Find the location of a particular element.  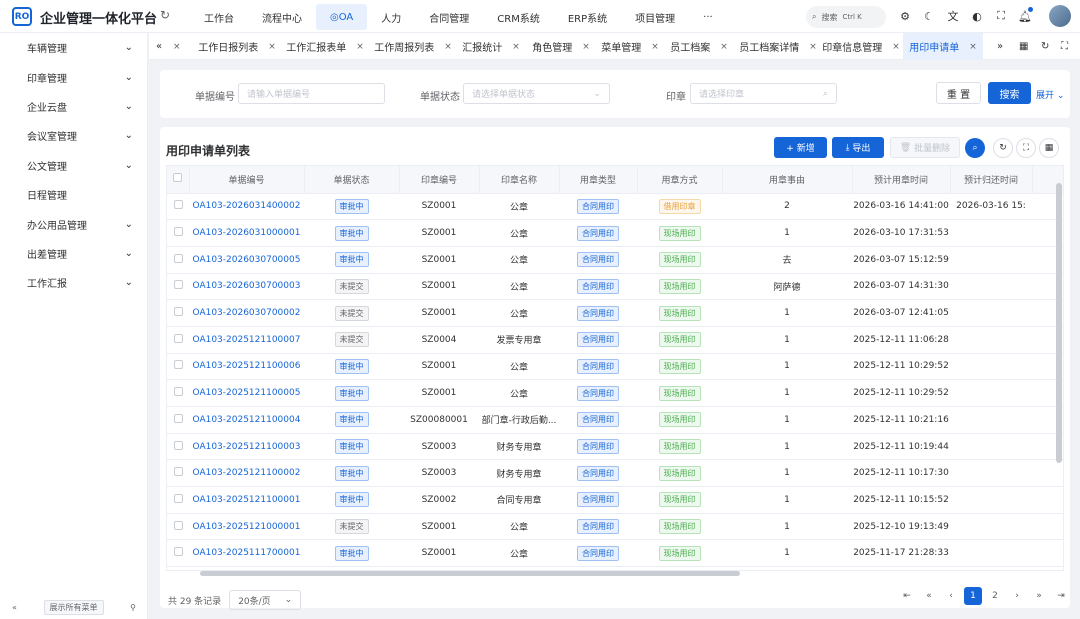

add-button: + 新增 is located at coordinates (800, 147).